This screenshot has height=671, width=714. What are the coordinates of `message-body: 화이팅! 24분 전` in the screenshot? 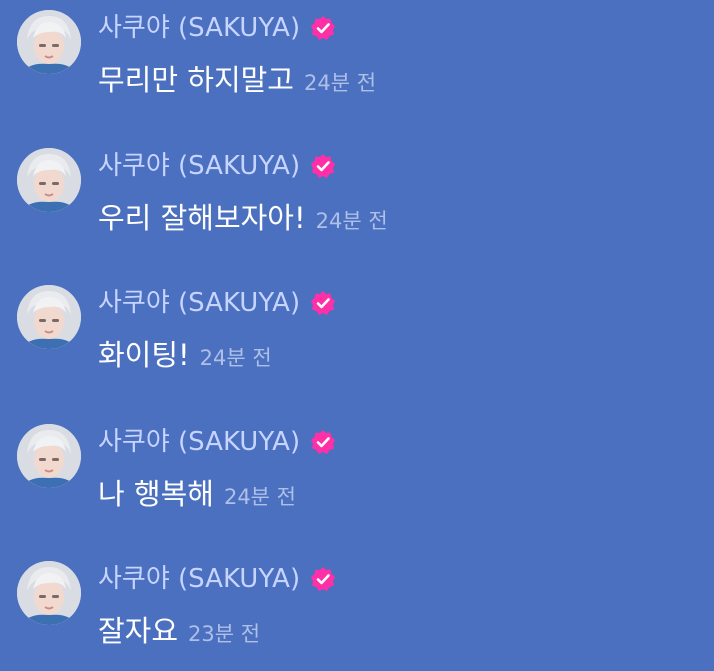 It's located at (185, 355).